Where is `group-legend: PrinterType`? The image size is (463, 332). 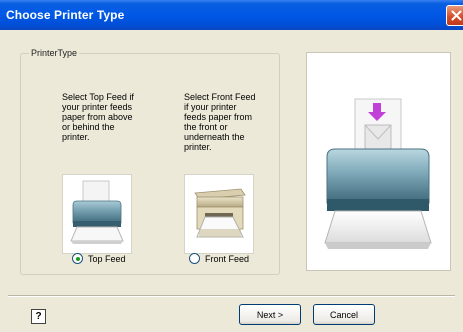
group-legend: PrinterType is located at coordinates (54, 53).